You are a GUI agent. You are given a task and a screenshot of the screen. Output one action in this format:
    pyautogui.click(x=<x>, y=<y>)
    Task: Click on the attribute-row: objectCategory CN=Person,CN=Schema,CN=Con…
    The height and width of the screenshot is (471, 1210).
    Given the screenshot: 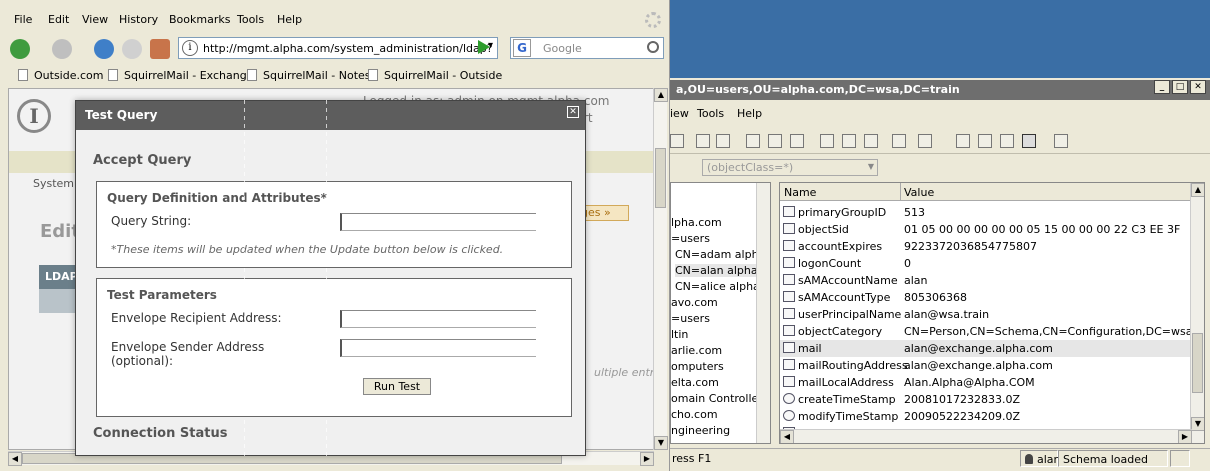 What is the action you would take?
    pyautogui.click(x=992, y=331)
    